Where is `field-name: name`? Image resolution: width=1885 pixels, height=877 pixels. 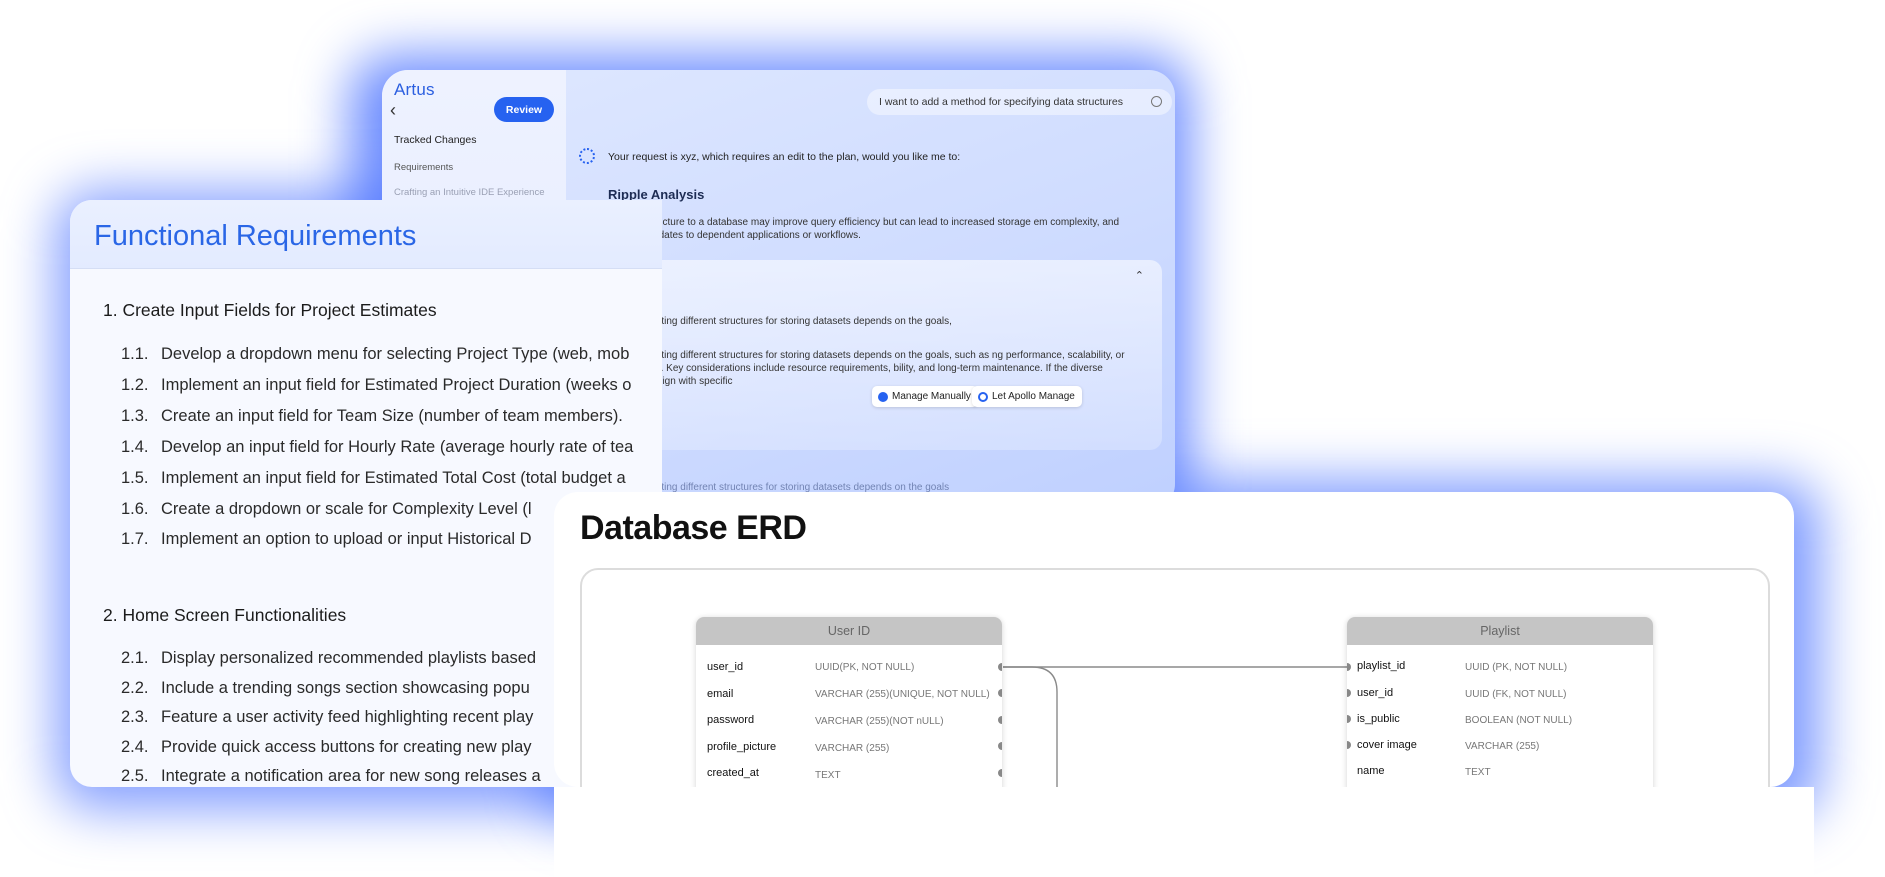
field-name: name is located at coordinates (1371, 771).